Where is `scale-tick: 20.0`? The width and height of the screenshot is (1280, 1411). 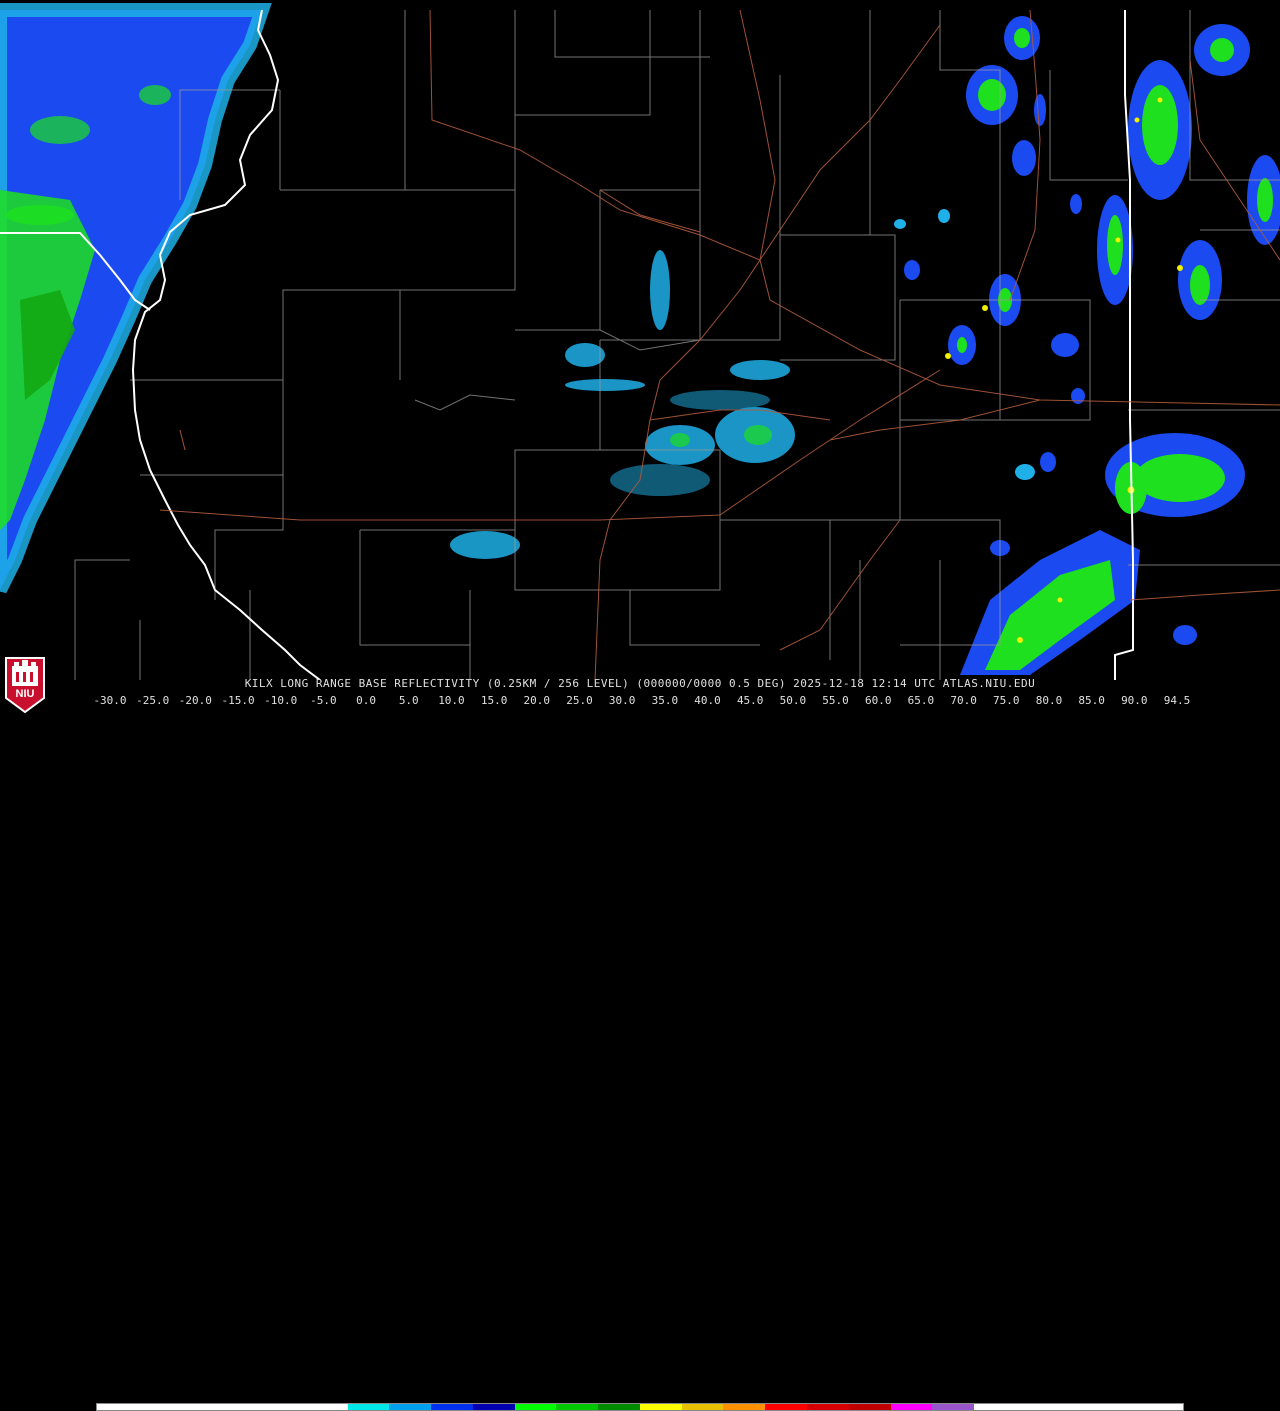 scale-tick: 20.0 is located at coordinates (537, 700).